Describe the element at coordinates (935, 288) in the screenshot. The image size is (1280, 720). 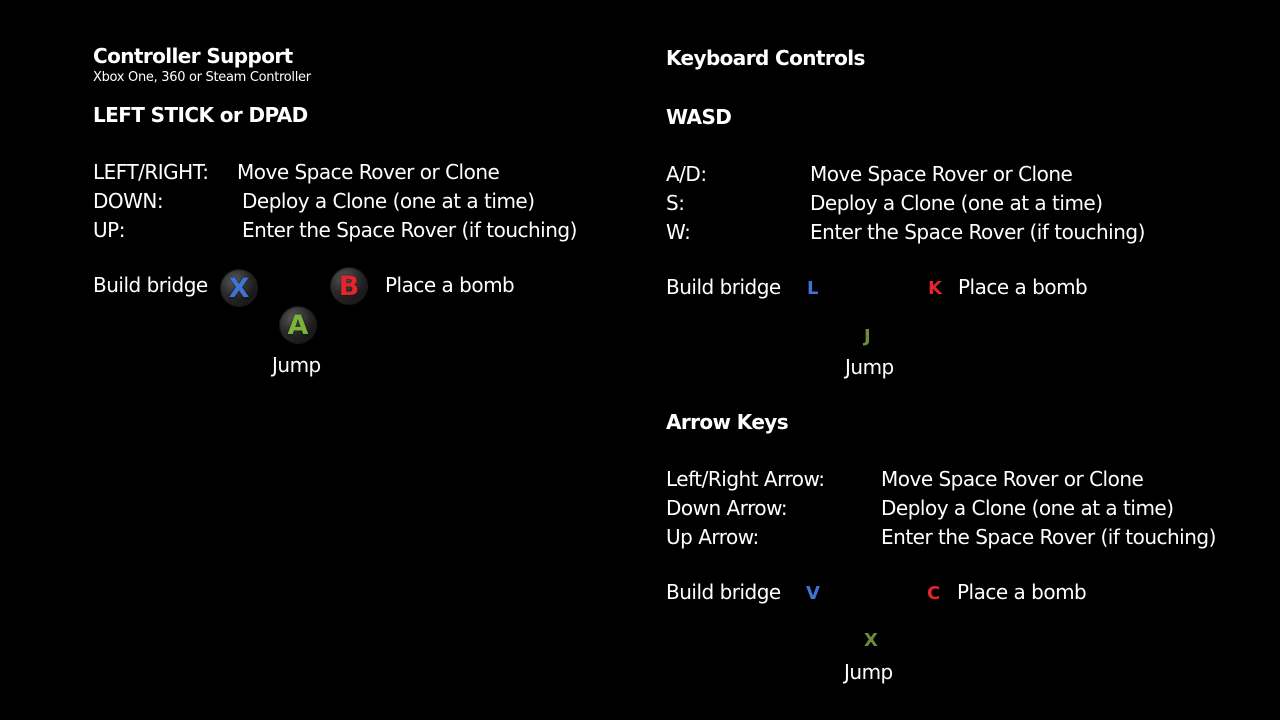
I see `bomb-key: K` at that location.